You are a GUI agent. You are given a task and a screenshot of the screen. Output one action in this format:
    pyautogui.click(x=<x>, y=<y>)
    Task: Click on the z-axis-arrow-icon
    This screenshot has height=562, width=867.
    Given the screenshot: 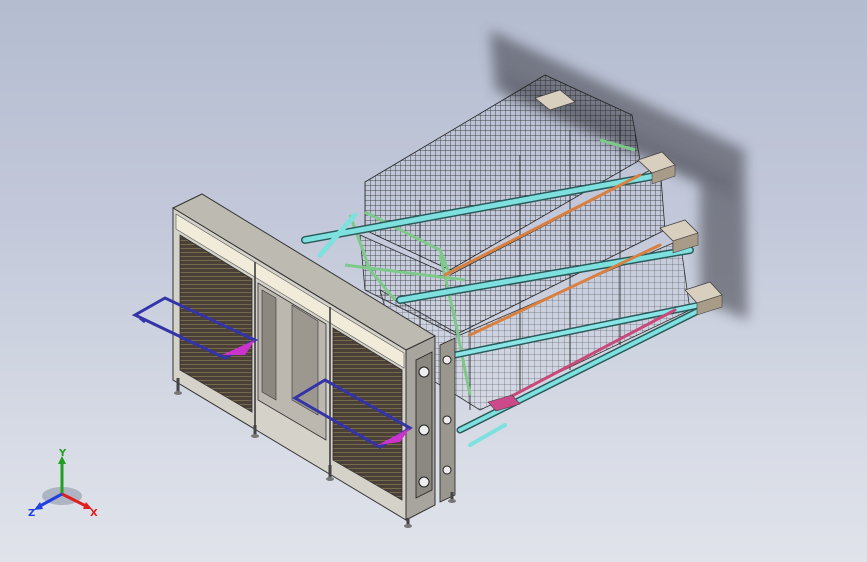 What is the action you would take?
    pyautogui.click(x=38, y=506)
    